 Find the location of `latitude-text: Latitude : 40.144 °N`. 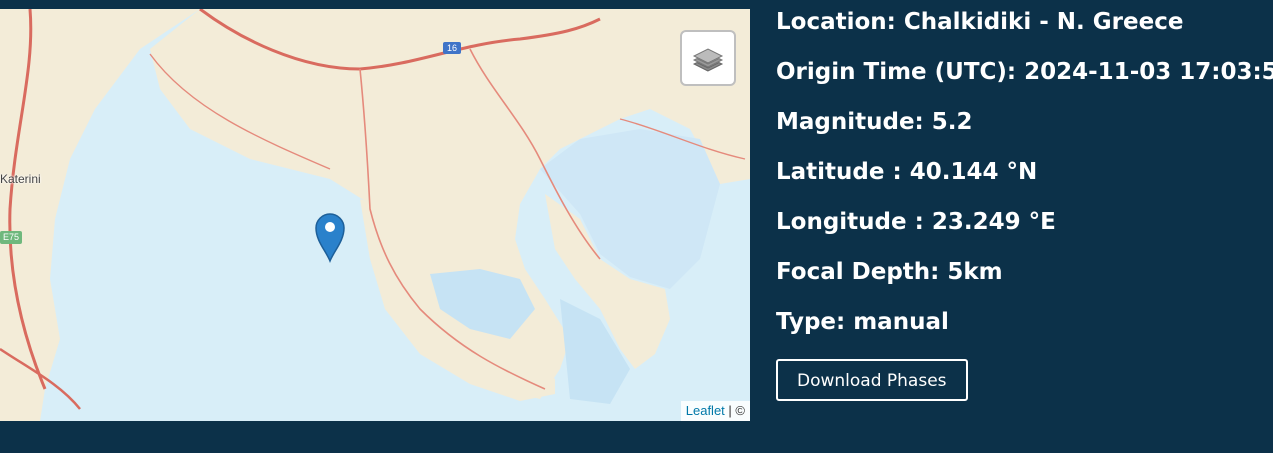

latitude-text: Latitude : 40.144 °N is located at coordinates (907, 172).